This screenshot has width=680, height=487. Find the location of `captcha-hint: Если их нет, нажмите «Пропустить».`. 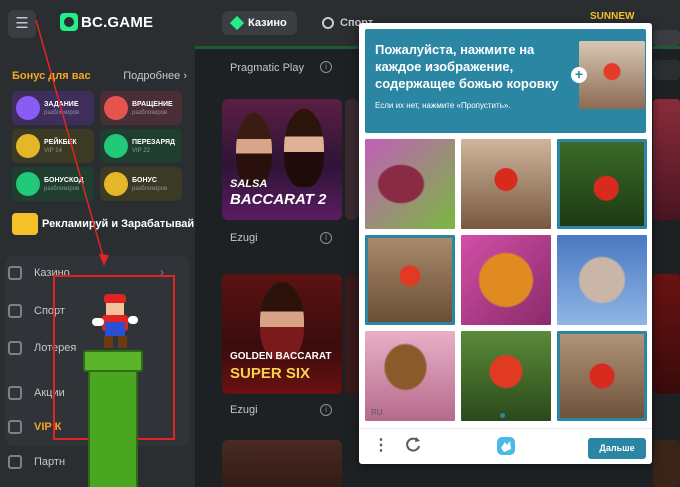

captcha-hint: Если их нет, нажмите «Пропустить». is located at coordinates (443, 105).